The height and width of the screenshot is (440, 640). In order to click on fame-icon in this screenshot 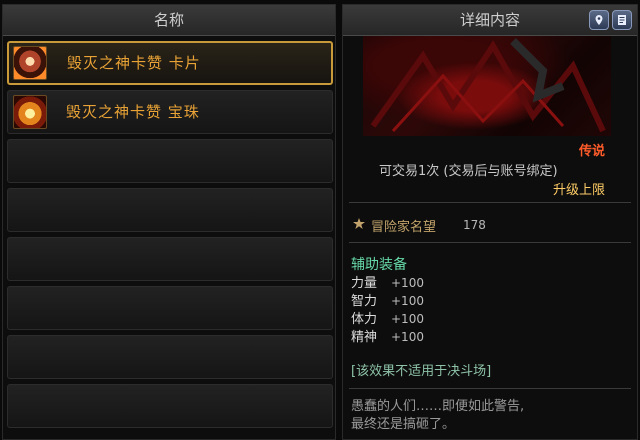, I will do `click(359, 223)`.